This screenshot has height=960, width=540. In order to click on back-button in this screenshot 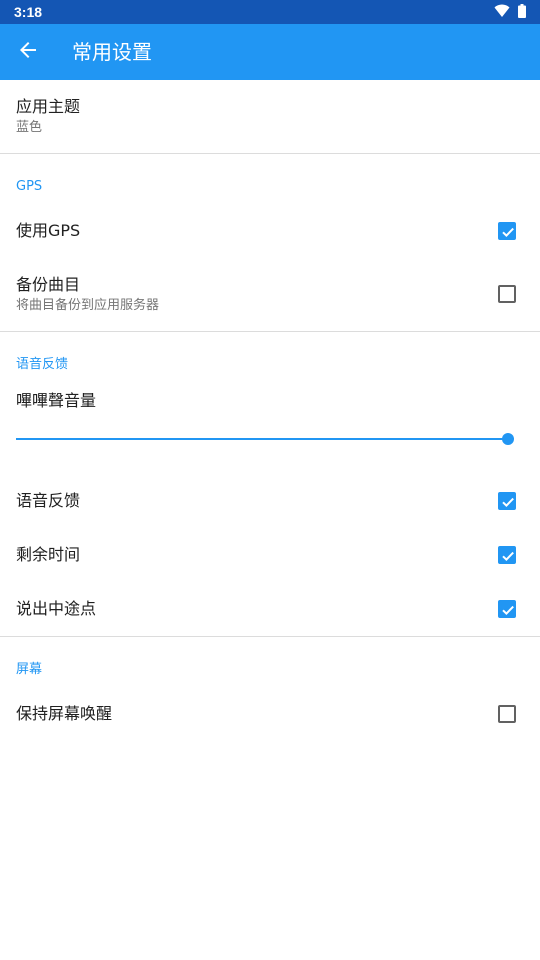, I will do `click(28, 52)`.